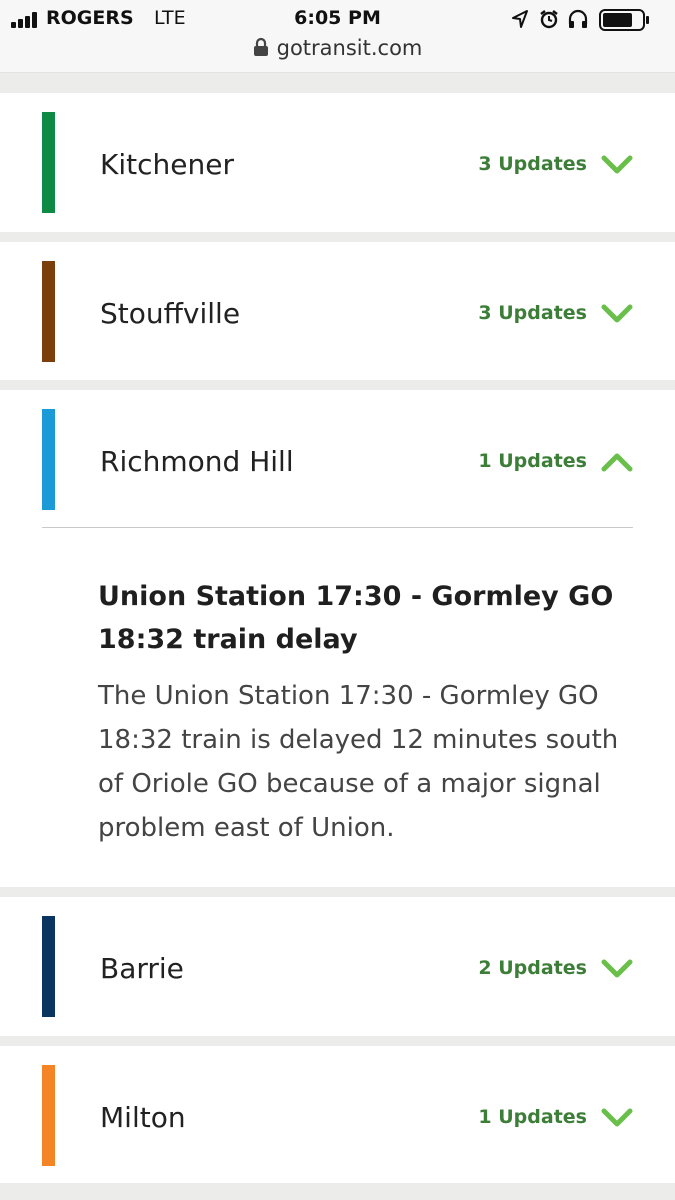  What do you see at coordinates (617, 462) in the screenshot?
I see `chevron-up-icon` at bounding box center [617, 462].